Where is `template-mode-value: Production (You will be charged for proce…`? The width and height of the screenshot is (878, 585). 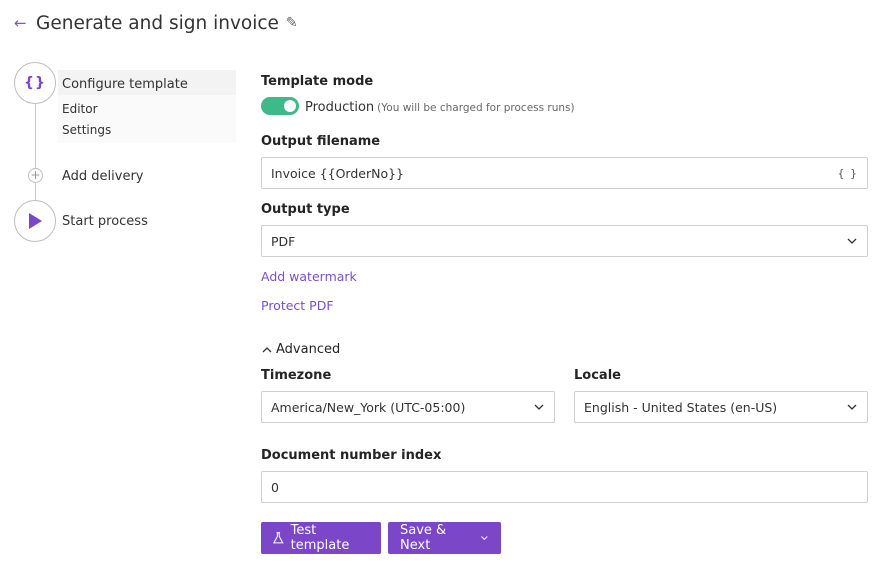
template-mode-value: Production (You will be charged for proce… is located at coordinates (440, 107).